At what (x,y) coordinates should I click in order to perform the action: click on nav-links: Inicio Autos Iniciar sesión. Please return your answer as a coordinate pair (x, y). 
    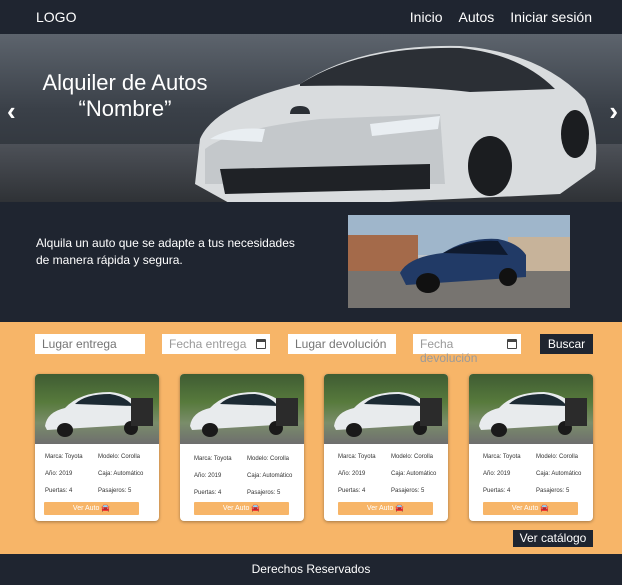
    Looking at the image, I should click on (501, 17).